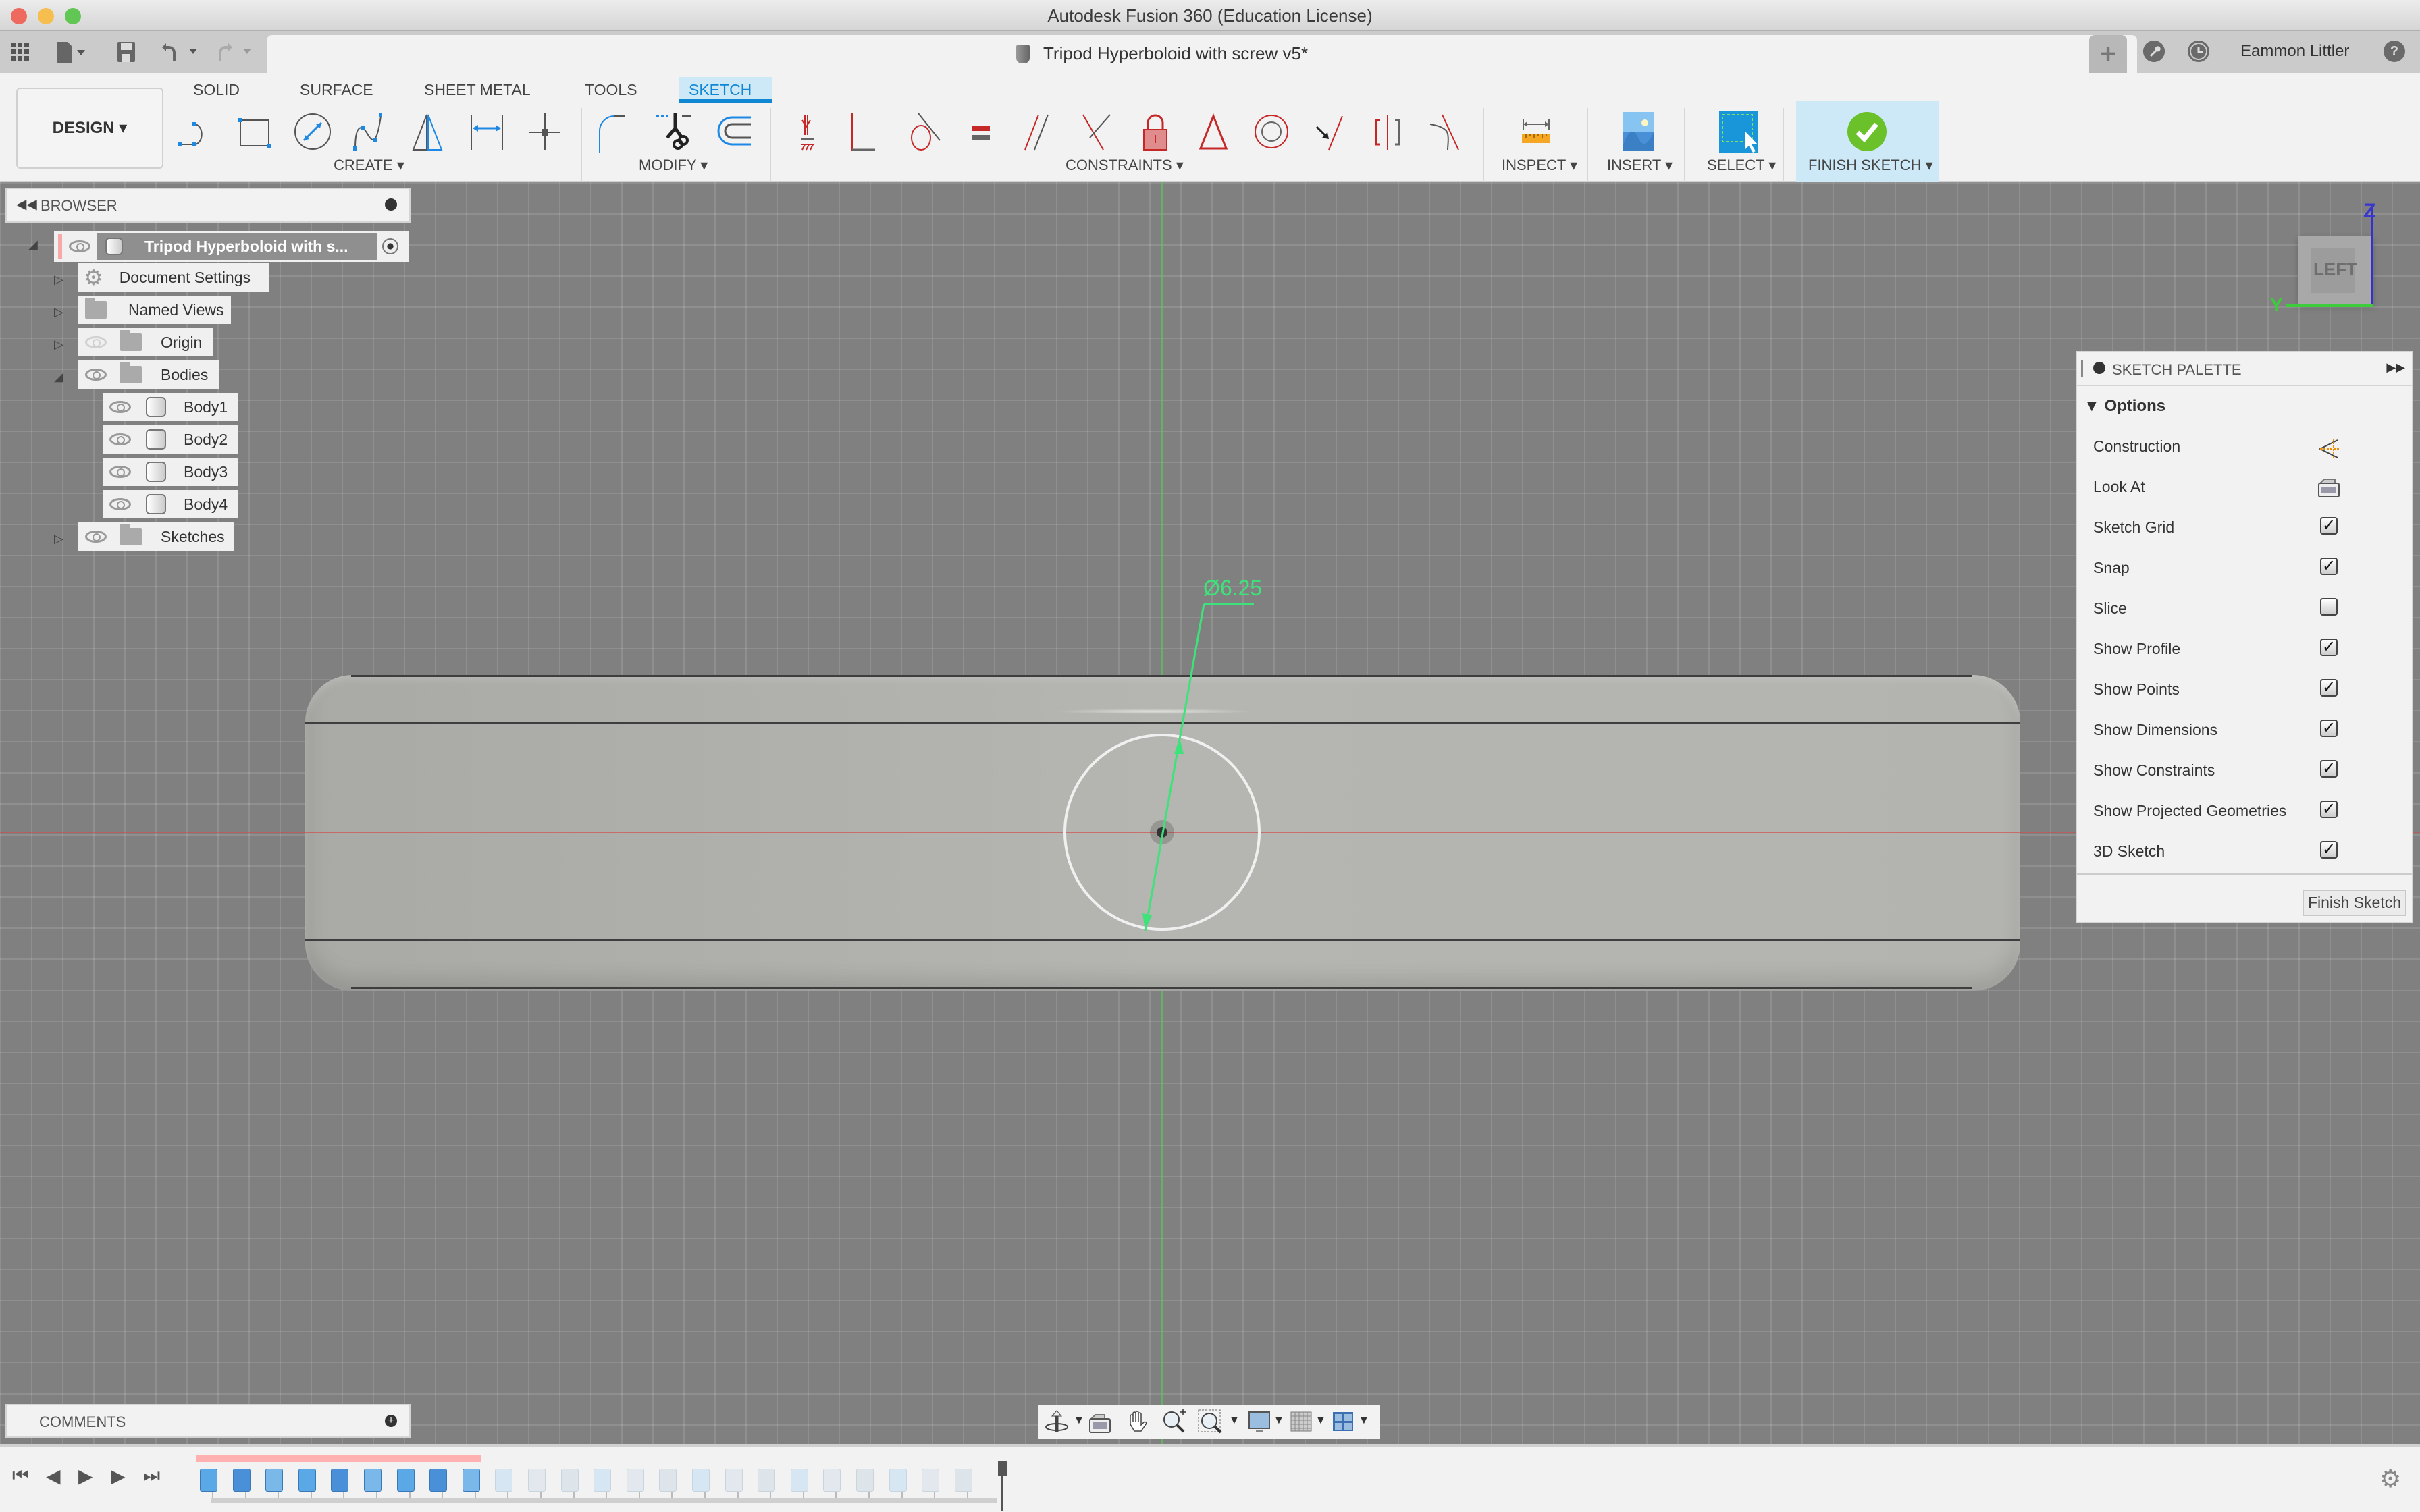 This screenshot has width=2420, height=1512. I want to click on measure-tool, so click(1536, 131).